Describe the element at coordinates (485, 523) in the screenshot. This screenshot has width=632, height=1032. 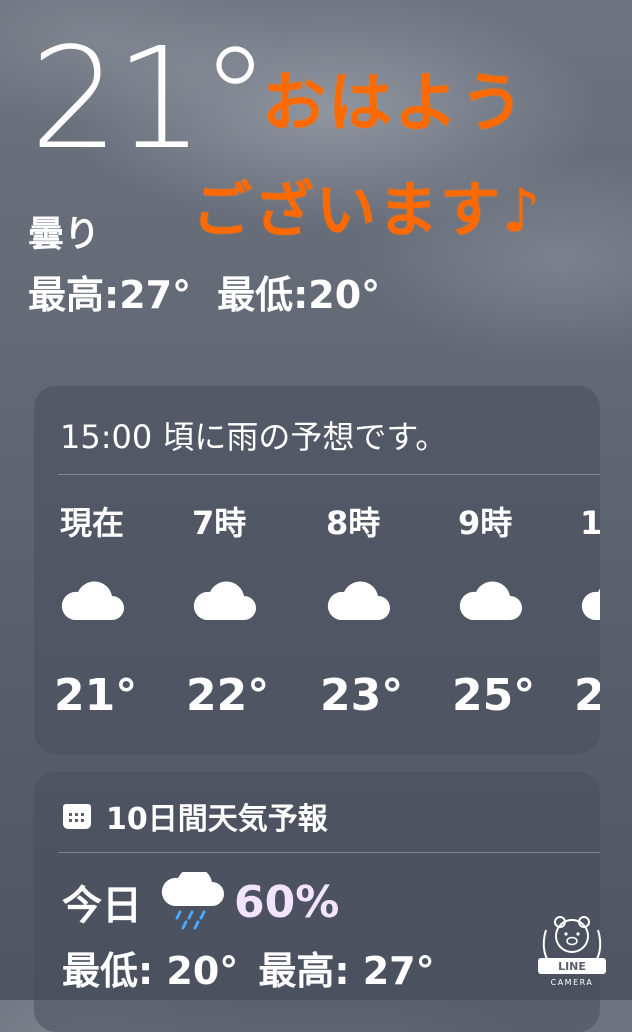
I see `hour-label: 9時` at that location.